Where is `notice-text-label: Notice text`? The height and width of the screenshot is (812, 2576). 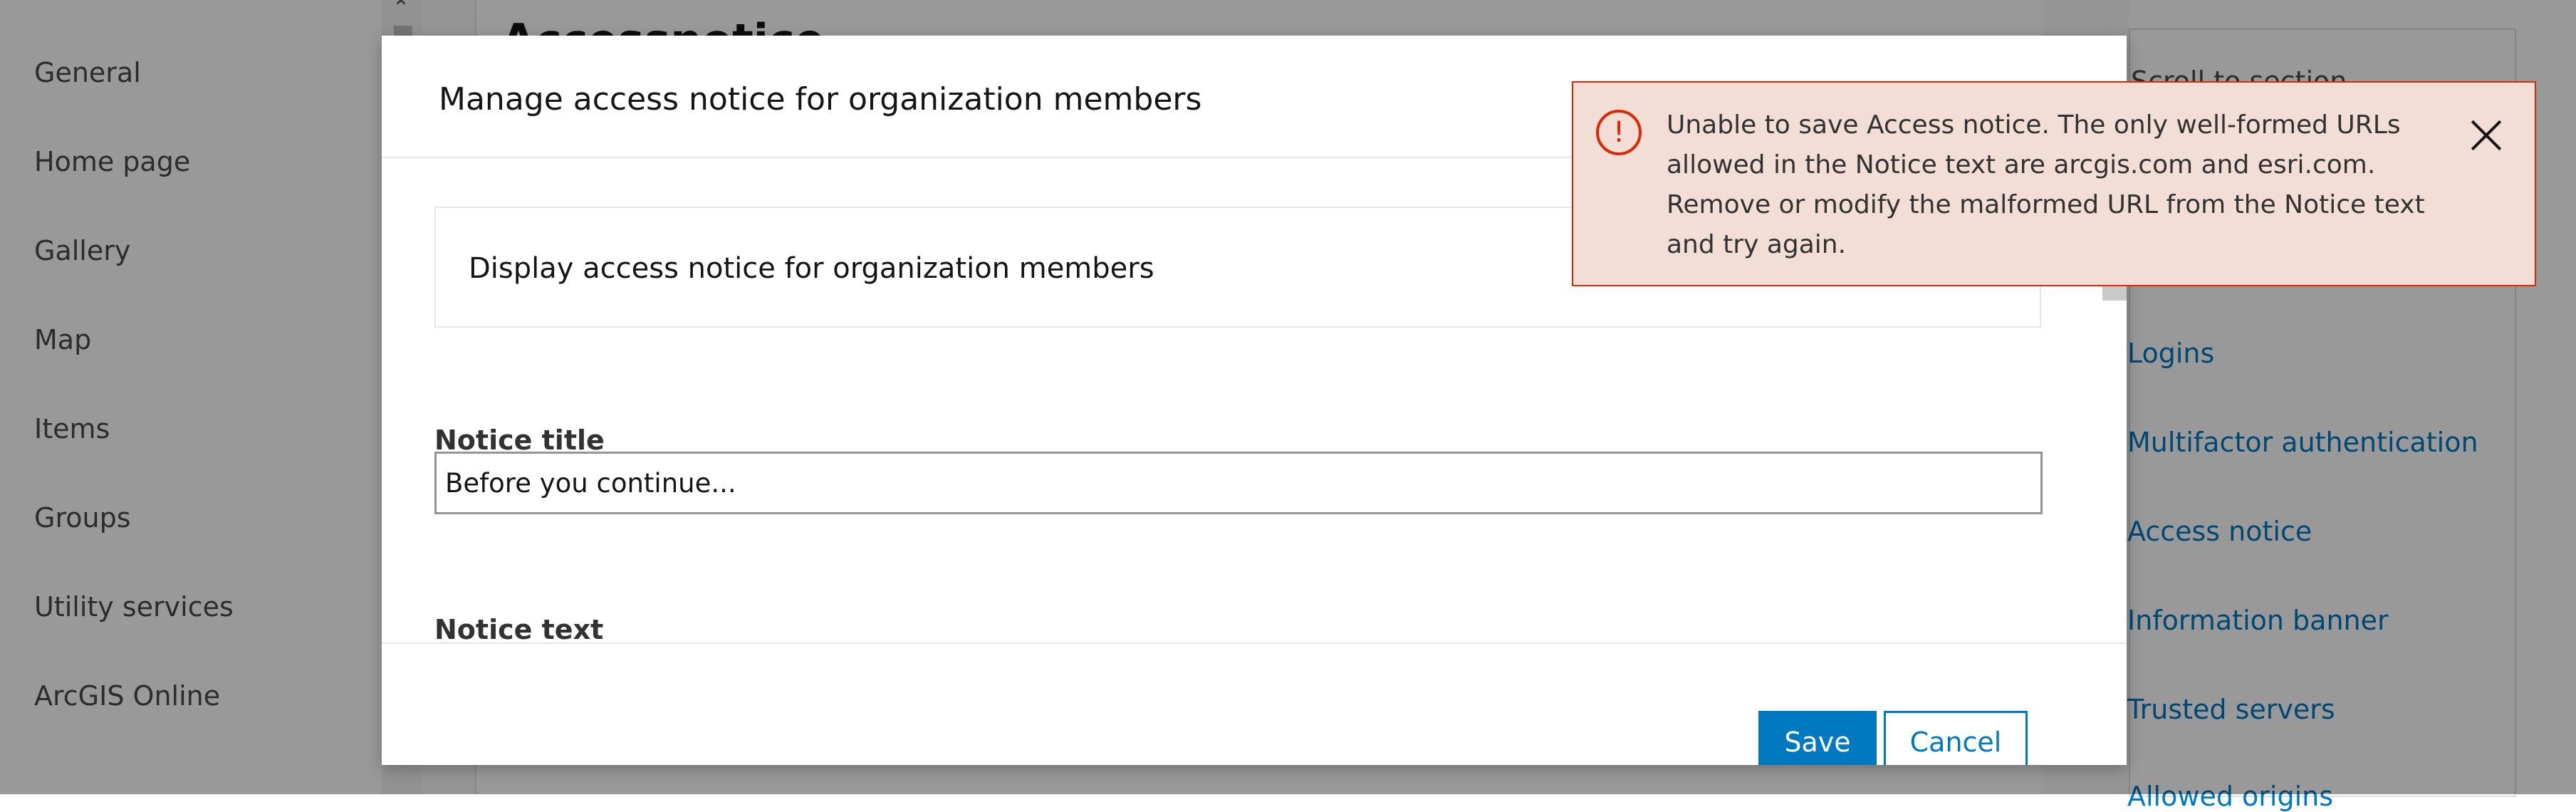
notice-text-label: Notice text is located at coordinates (519, 629).